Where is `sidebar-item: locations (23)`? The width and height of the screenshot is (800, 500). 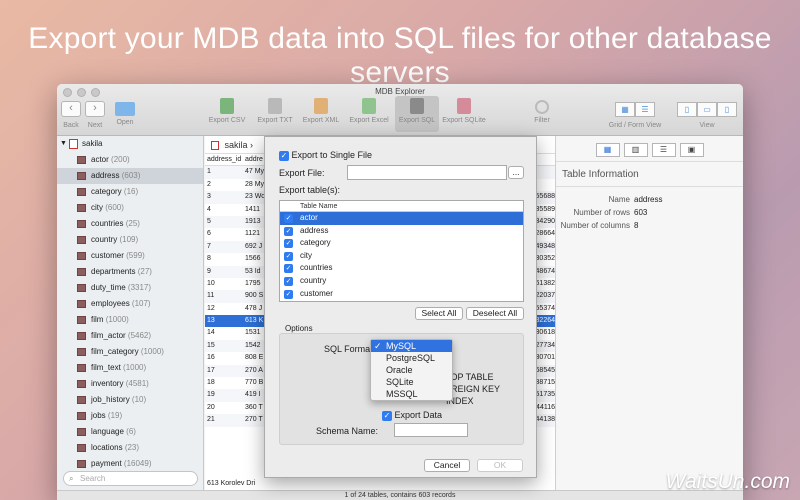
sidebar-item: locations (23) is located at coordinates (130, 448).